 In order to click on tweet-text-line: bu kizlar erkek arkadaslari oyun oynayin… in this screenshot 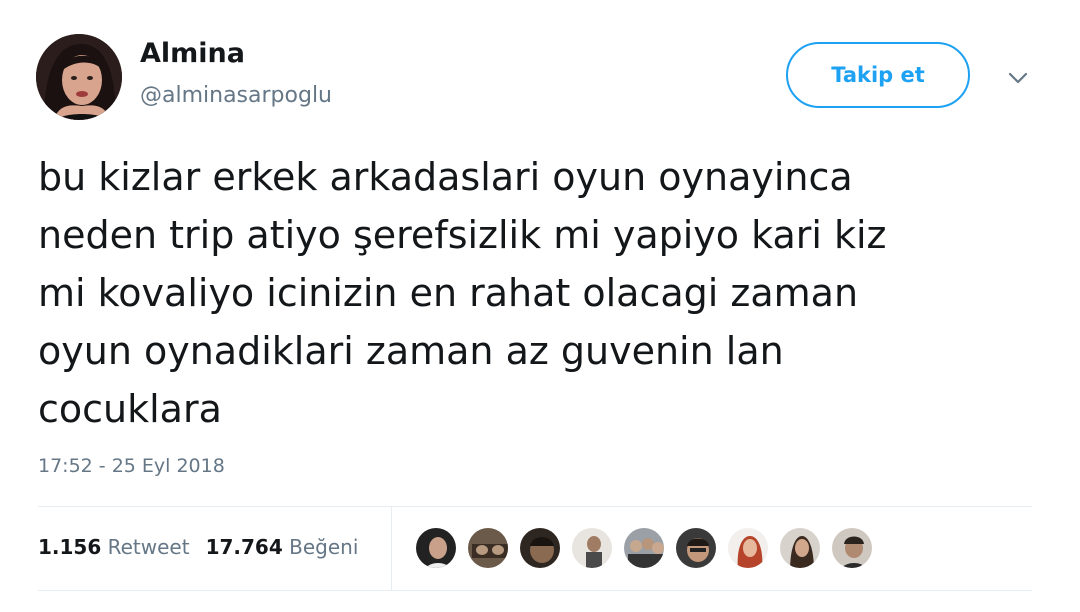, I will do `click(445, 177)`.